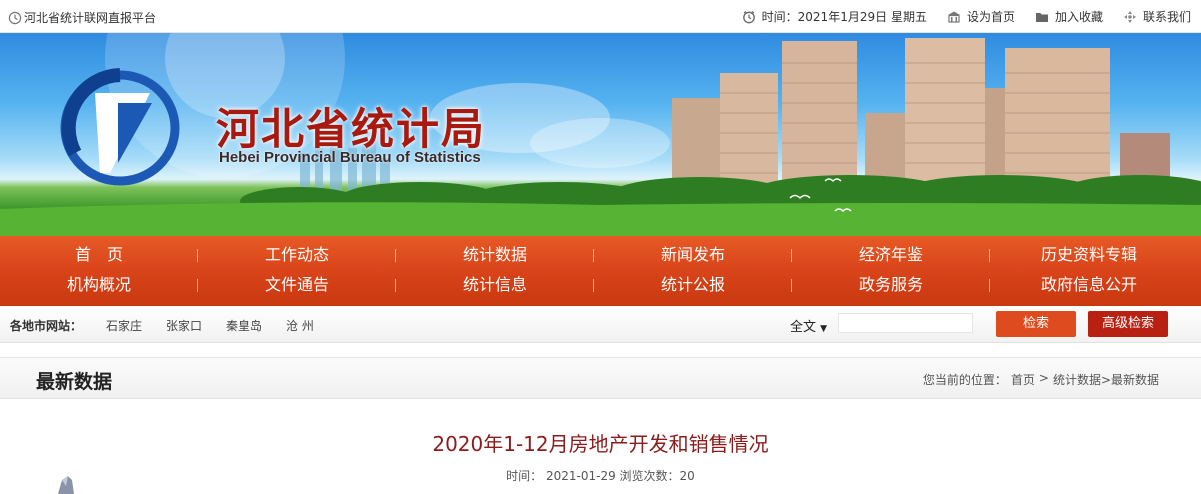 Image resolution: width=1201 pixels, height=494 pixels. I want to click on advanced-search-button: 高级检索, so click(1128, 324).